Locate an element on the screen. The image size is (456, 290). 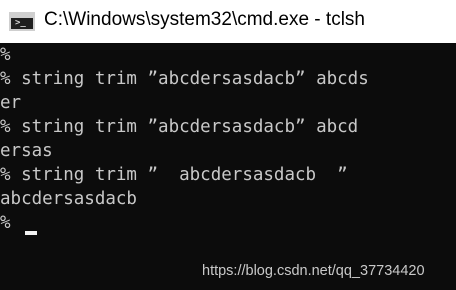
console-line: % is located at coordinates (5, 55).